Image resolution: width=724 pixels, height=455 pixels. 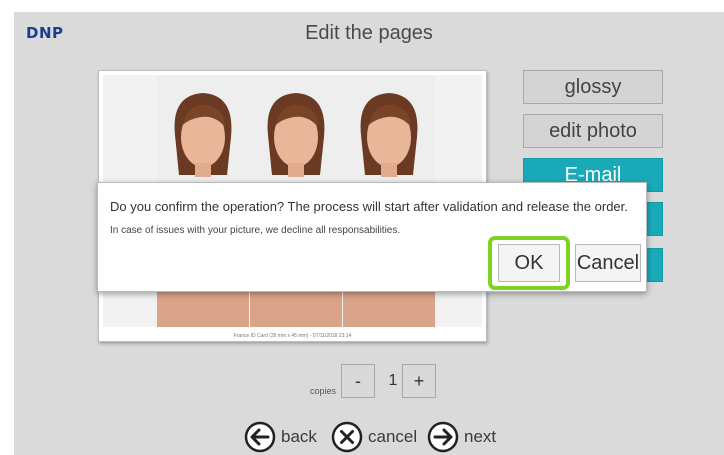 I want to click on cancel-nav-button: cancel, so click(x=374, y=437).